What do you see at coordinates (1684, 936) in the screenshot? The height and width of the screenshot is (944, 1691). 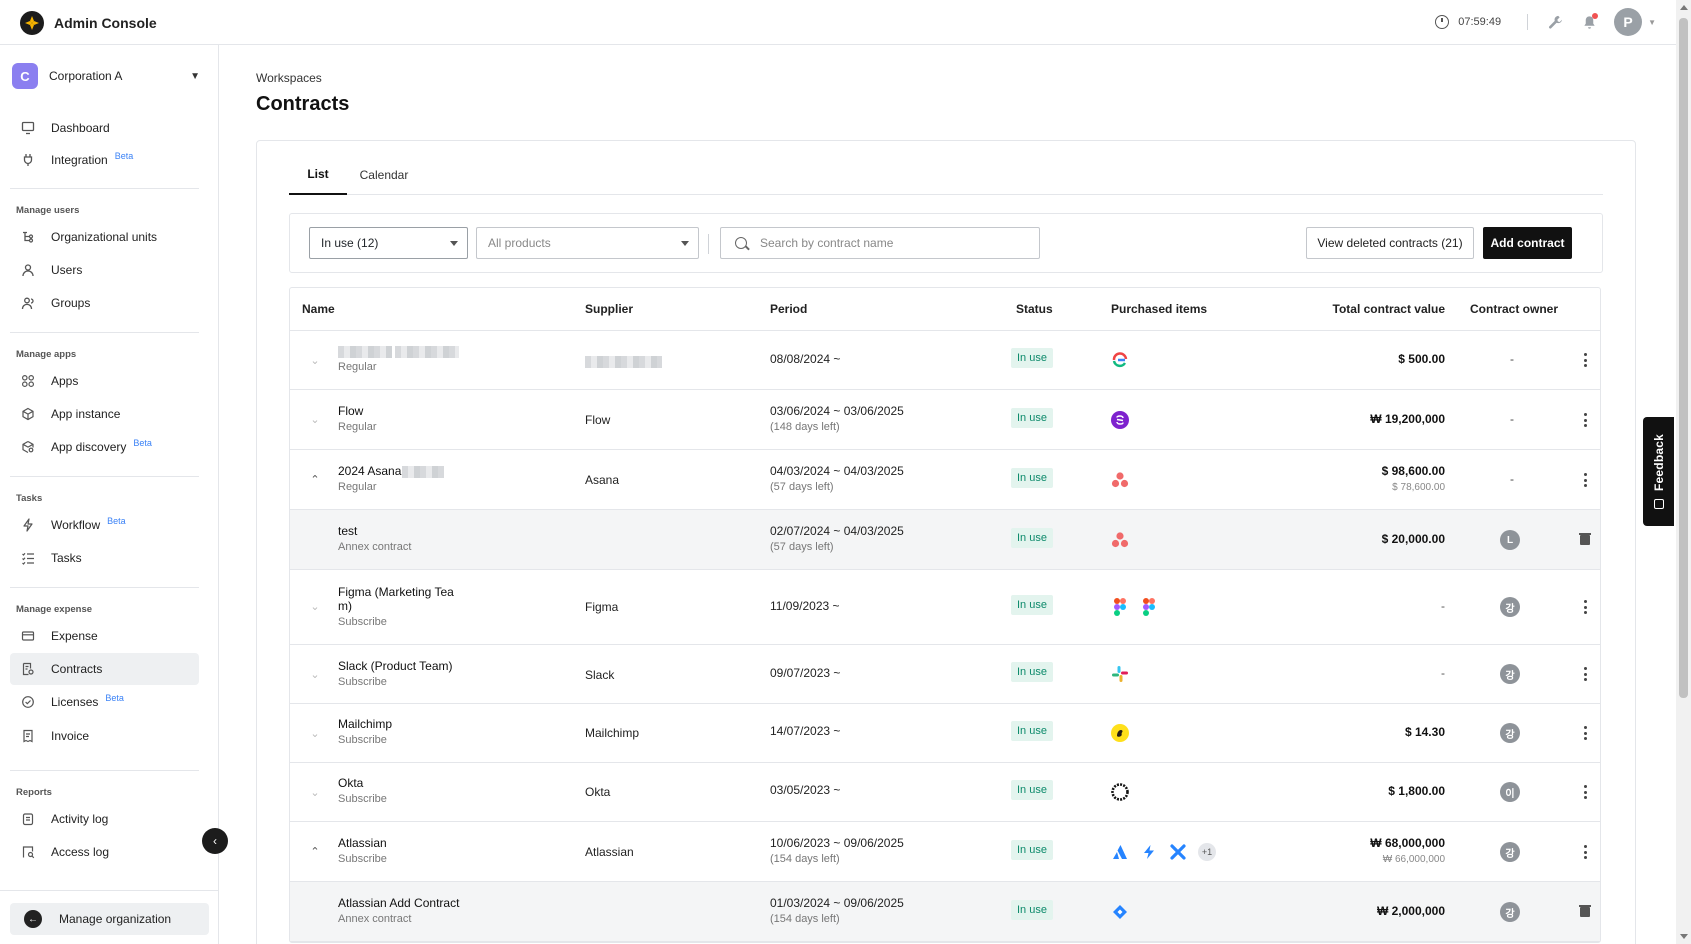 I see `scroll-down-icon` at bounding box center [1684, 936].